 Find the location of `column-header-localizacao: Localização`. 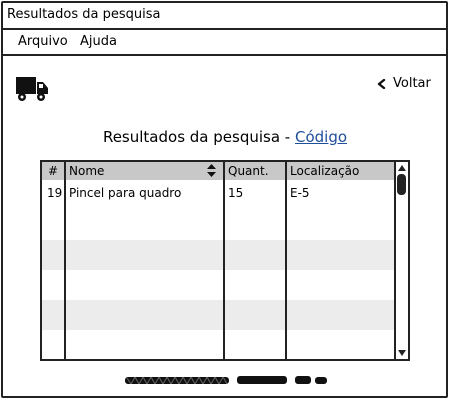

column-header-localizacao: Localização is located at coordinates (324, 171).